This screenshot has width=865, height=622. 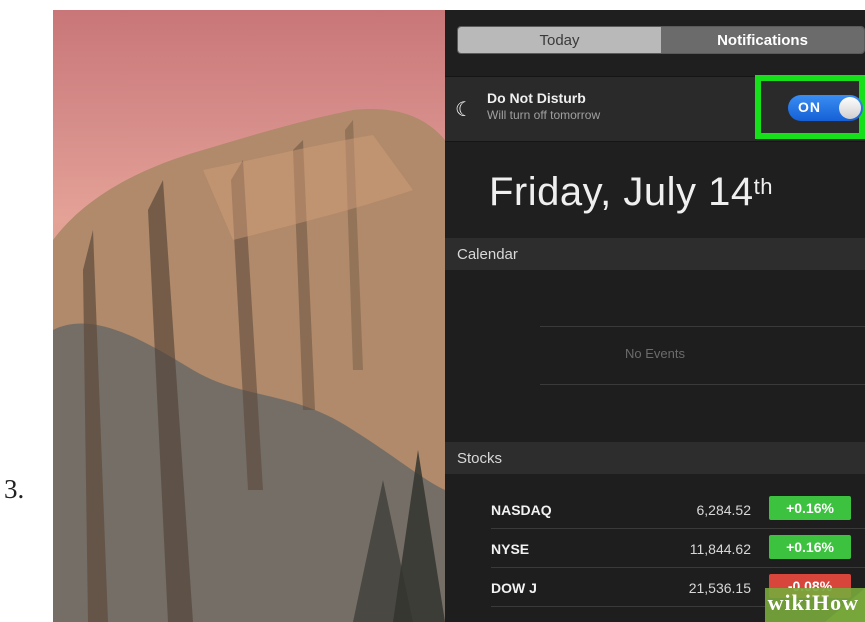 I want to click on moon-icon: ☾, so click(x=464, y=110).